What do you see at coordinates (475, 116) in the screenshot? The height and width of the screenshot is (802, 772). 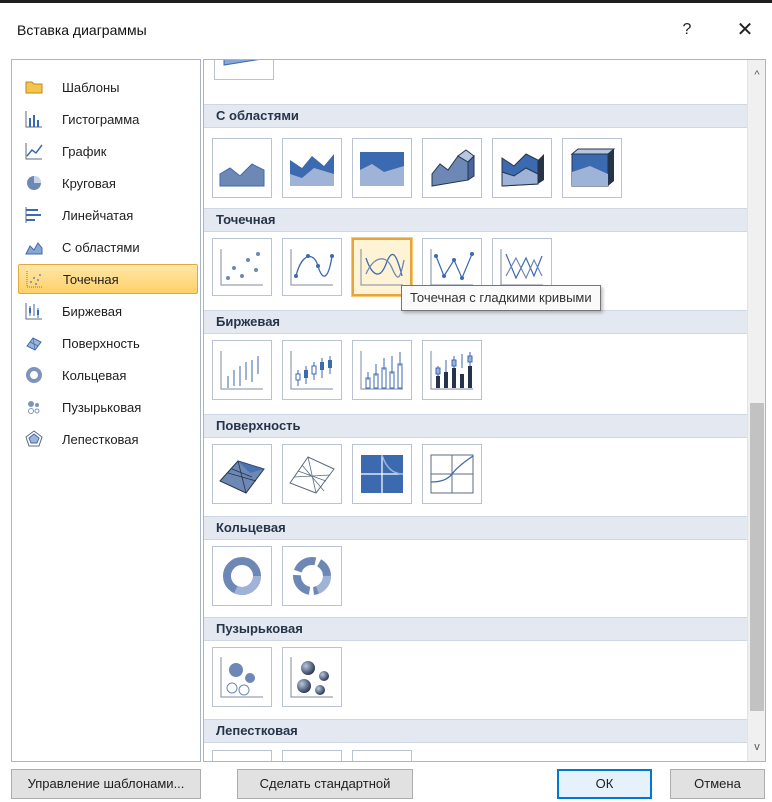 I see `section-header-area: С областями` at bounding box center [475, 116].